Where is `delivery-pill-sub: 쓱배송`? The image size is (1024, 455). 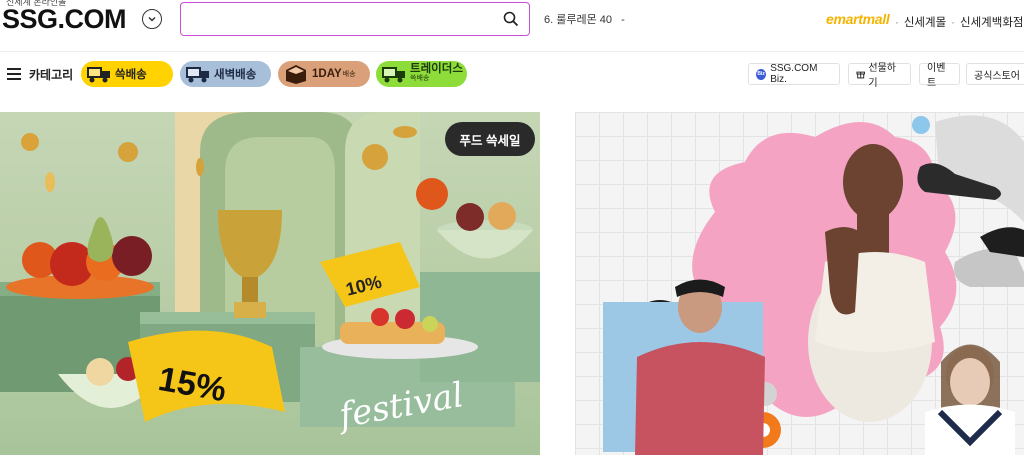 delivery-pill-sub: 쓱배송 is located at coordinates (420, 78).